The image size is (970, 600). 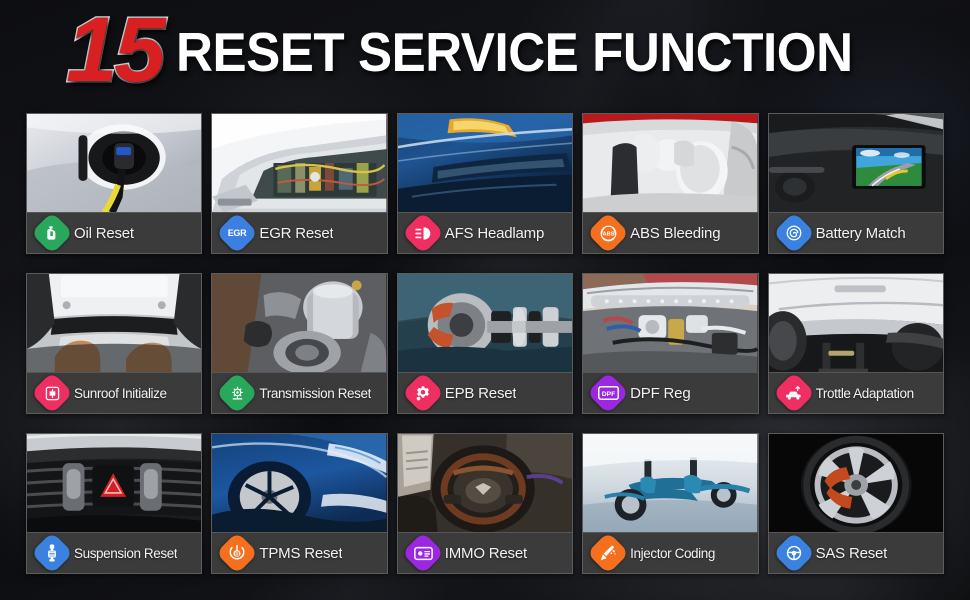 I want to click on function-card-injector-coding: Injector Coding, so click(x=670, y=503).